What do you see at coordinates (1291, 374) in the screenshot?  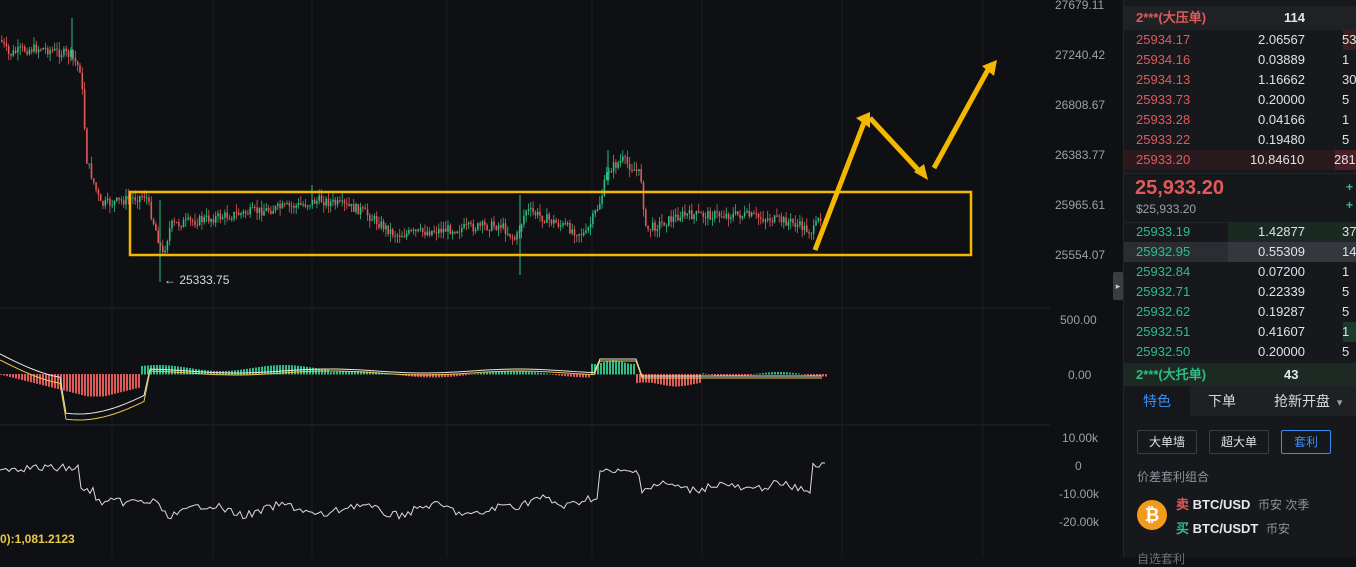 I see `large-bid-count: 43` at bounding box center [1291, 374].